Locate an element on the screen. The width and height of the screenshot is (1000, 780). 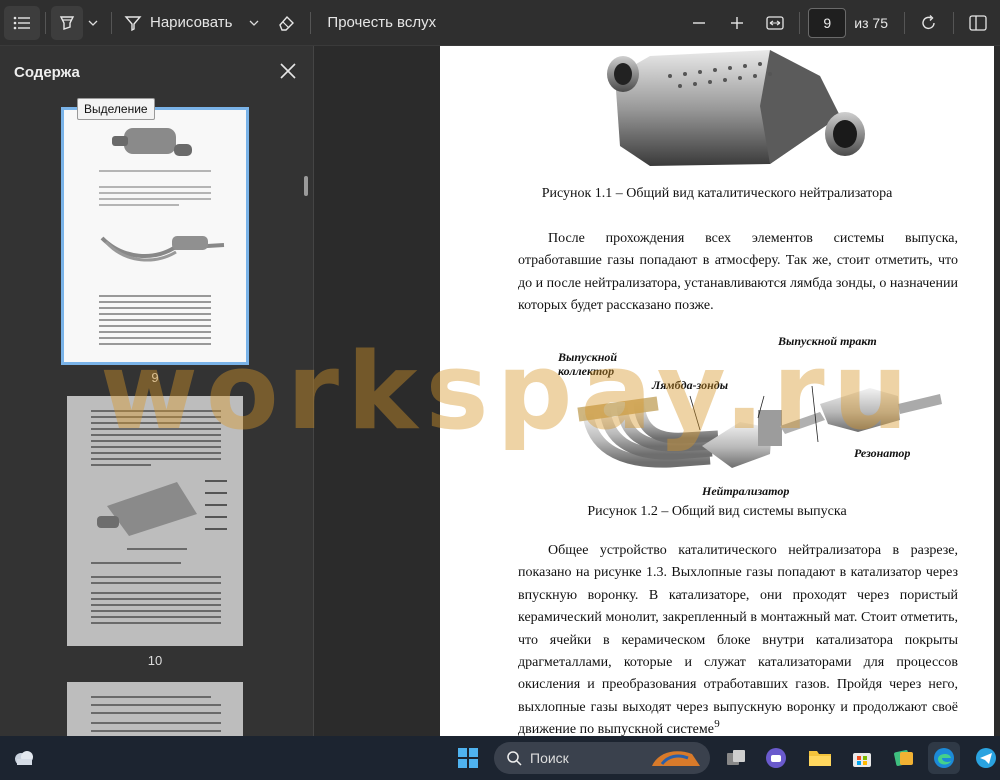
windows-logo-icon is located at coordinates (468, 758).